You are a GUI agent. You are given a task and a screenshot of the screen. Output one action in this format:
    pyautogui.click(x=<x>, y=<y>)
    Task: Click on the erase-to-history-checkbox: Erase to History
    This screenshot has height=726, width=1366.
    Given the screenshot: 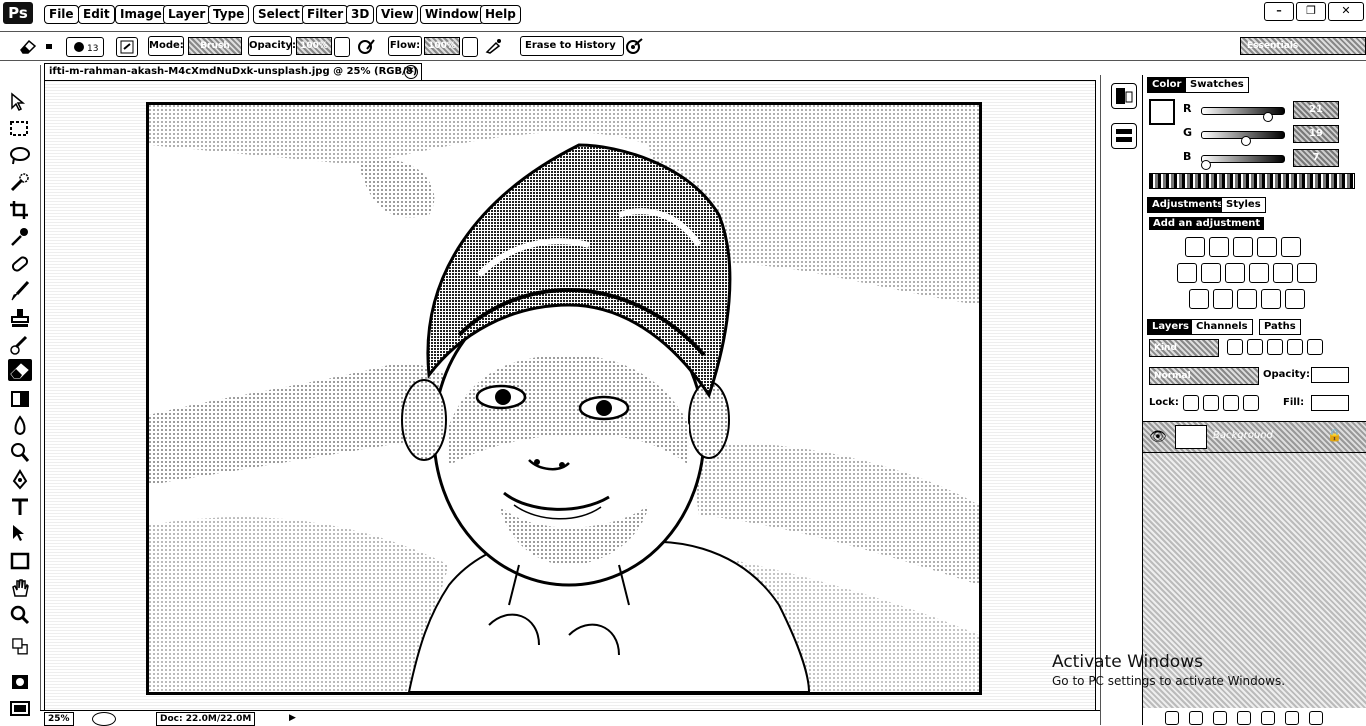 What is the action you would take?
    pyautogui.click(x=572, y=46)
    